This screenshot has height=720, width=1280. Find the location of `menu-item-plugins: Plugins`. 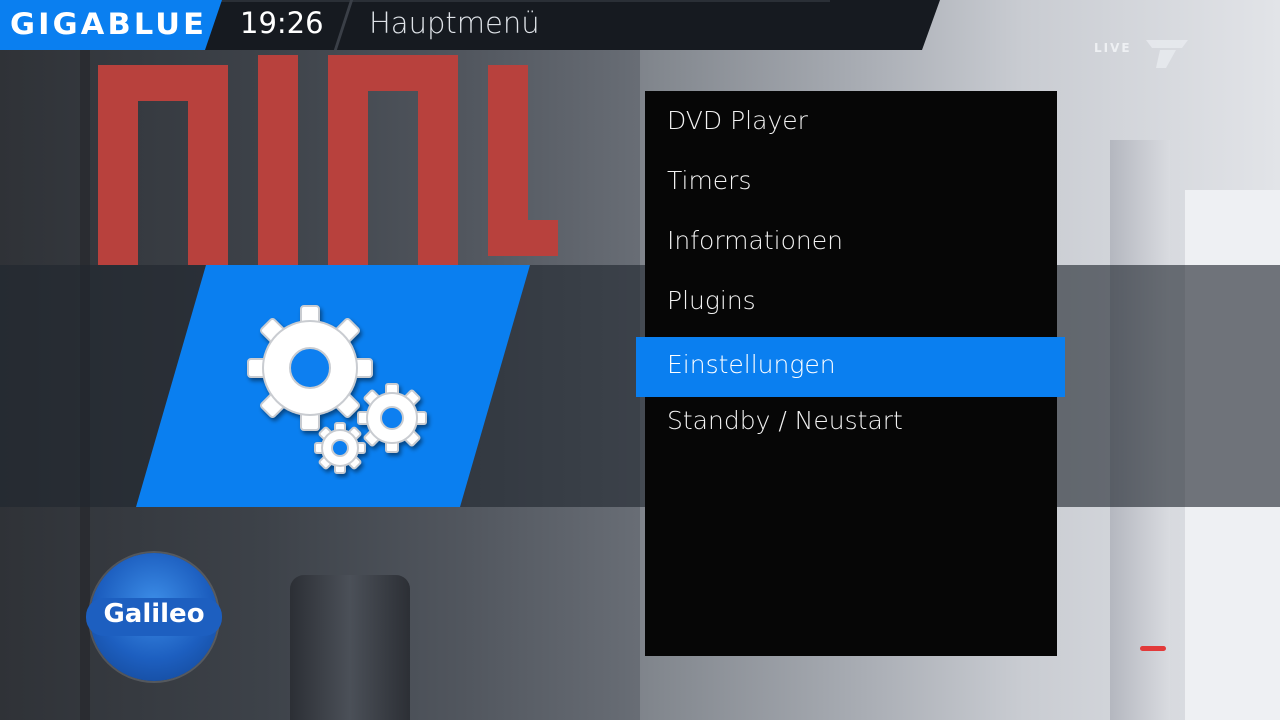

menu-item-plugins: Plugins is located at coordinates (851, 303).